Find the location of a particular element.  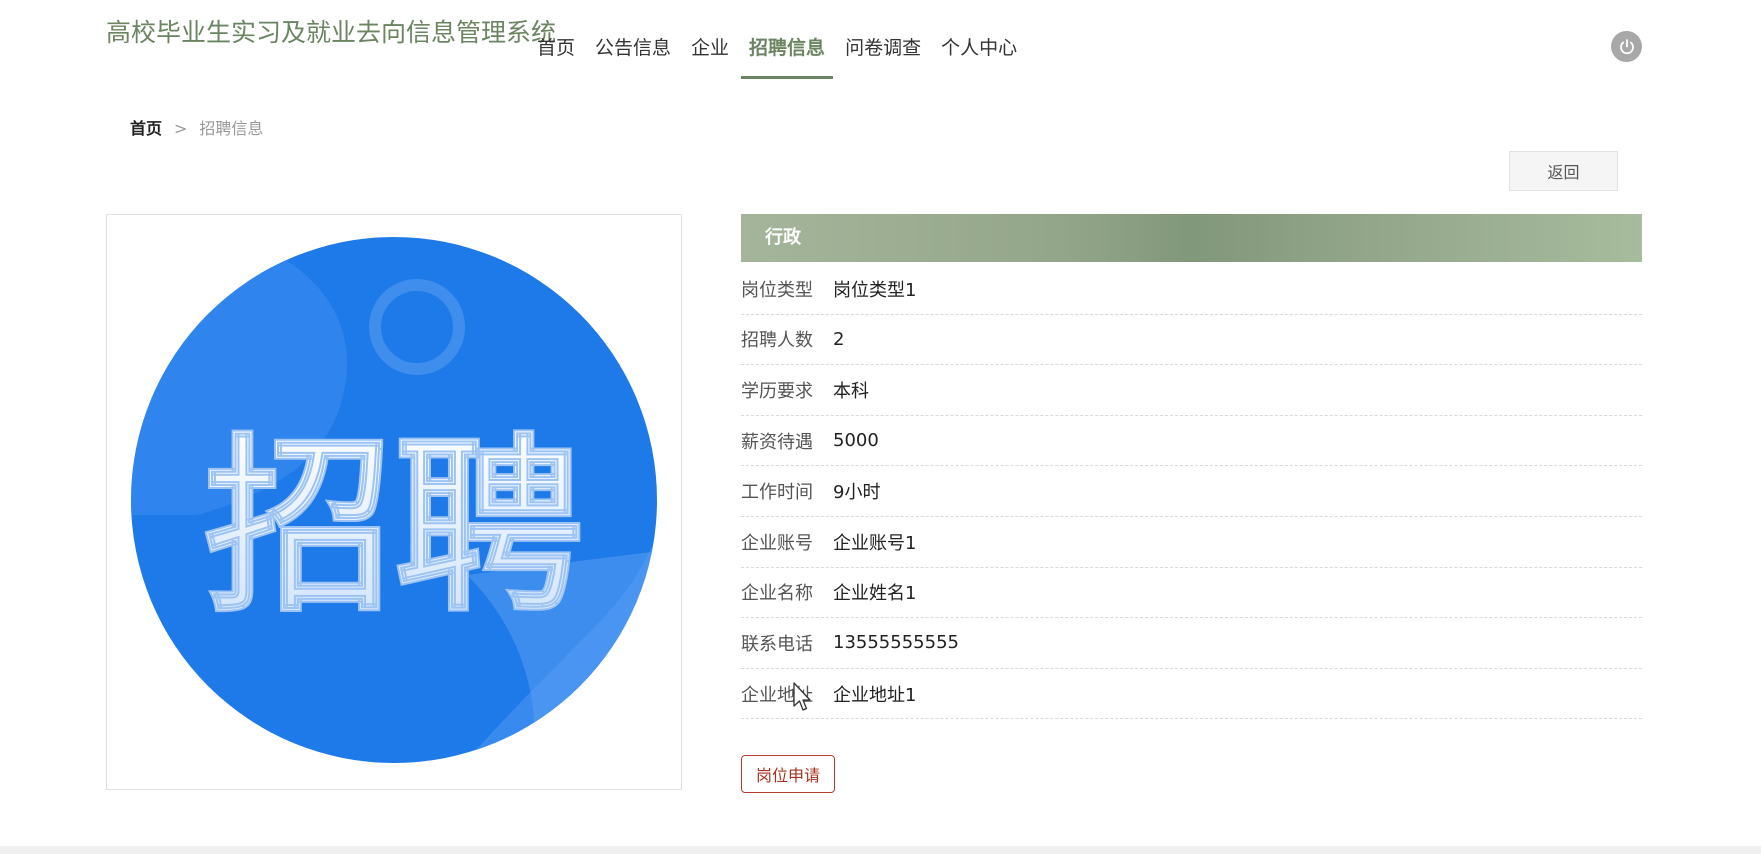

logout-button is located at coordinates (1626, 46).